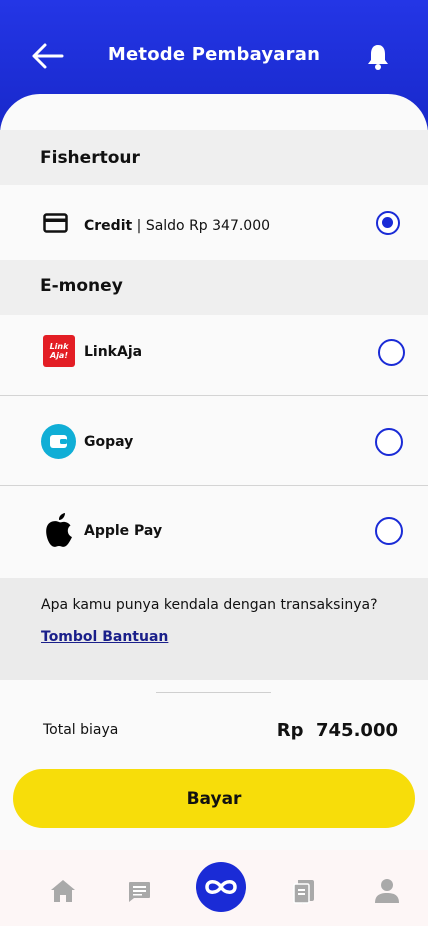 The width and height of the screenshot is (428, 926). I want to click on applepay-radio, so click(389, 531).